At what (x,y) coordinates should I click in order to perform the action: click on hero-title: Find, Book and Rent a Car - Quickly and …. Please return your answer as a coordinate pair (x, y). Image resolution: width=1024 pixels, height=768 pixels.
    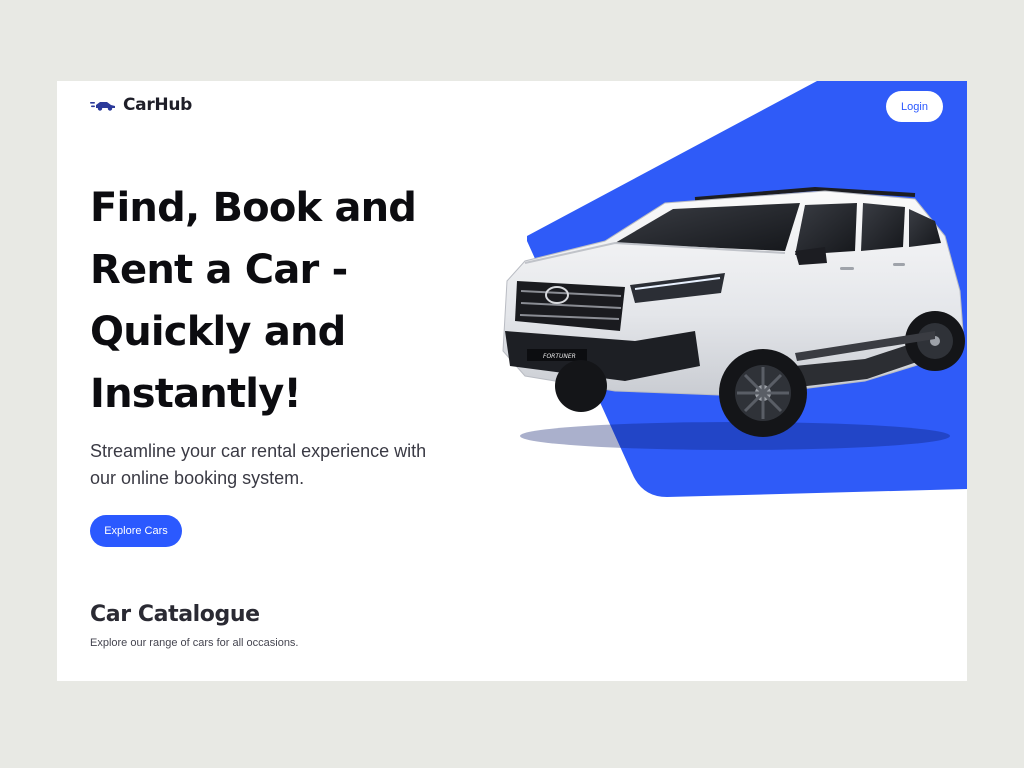
    Looking at the image, I should click on (253, 301).